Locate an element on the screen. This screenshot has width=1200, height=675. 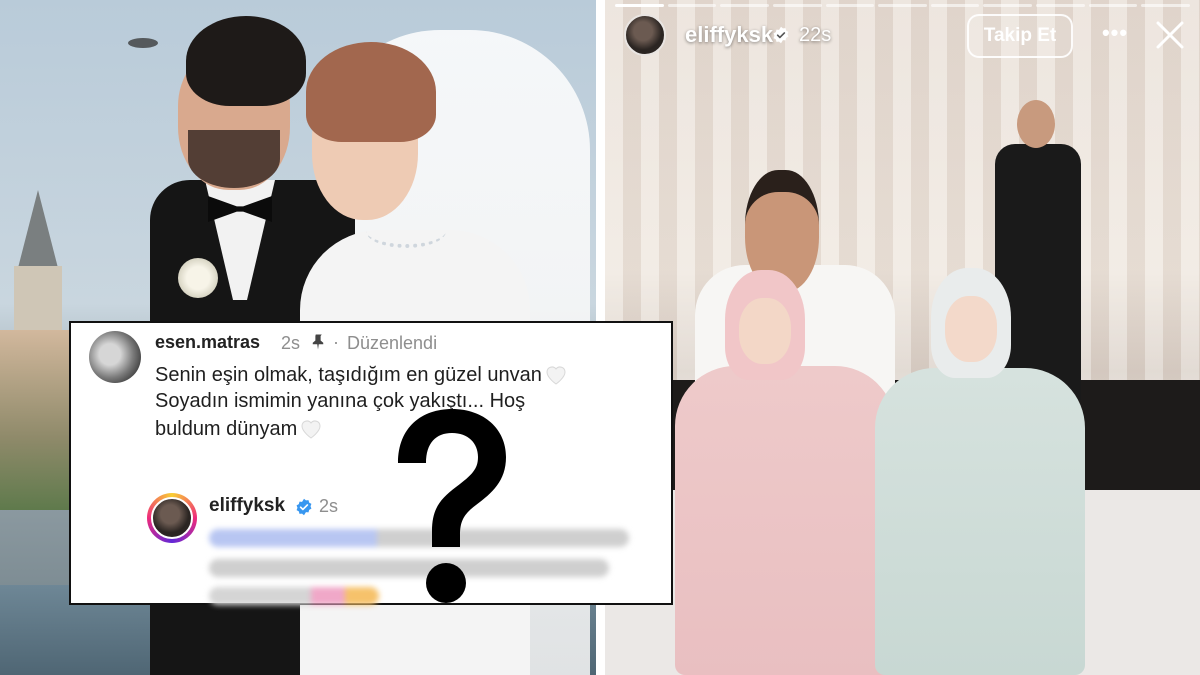
more-options-icon: ••• is located at coordinates (1115, 35).